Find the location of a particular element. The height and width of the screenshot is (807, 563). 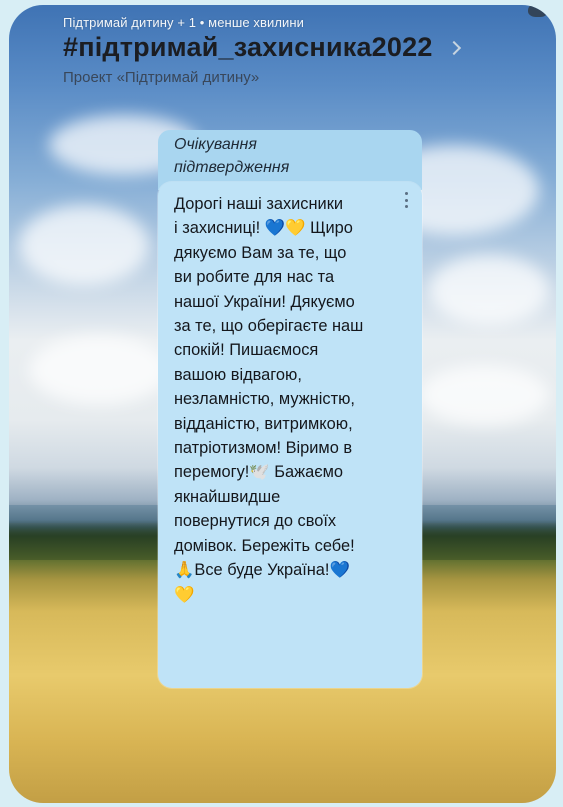

more-vertical-icon is located at coordinates (406, 200).